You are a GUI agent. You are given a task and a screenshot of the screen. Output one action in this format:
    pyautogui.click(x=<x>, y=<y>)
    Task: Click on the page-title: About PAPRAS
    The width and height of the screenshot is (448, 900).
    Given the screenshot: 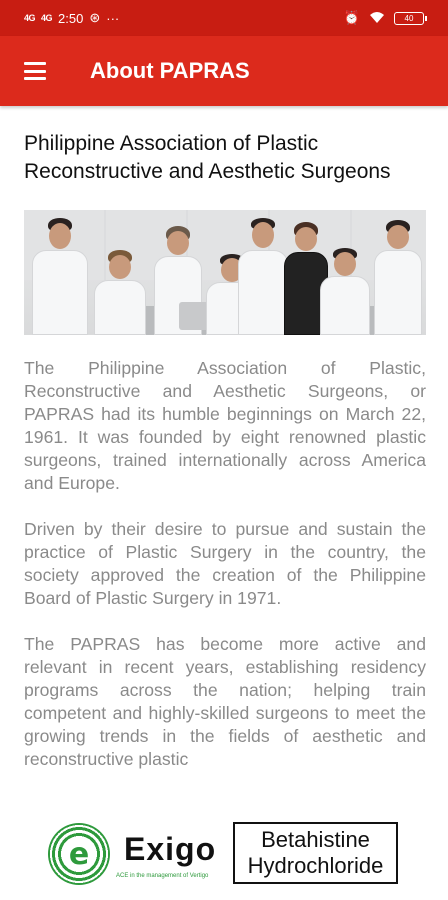 What is the action you would take?
    pyautogui.click(x=170, y=70)
    